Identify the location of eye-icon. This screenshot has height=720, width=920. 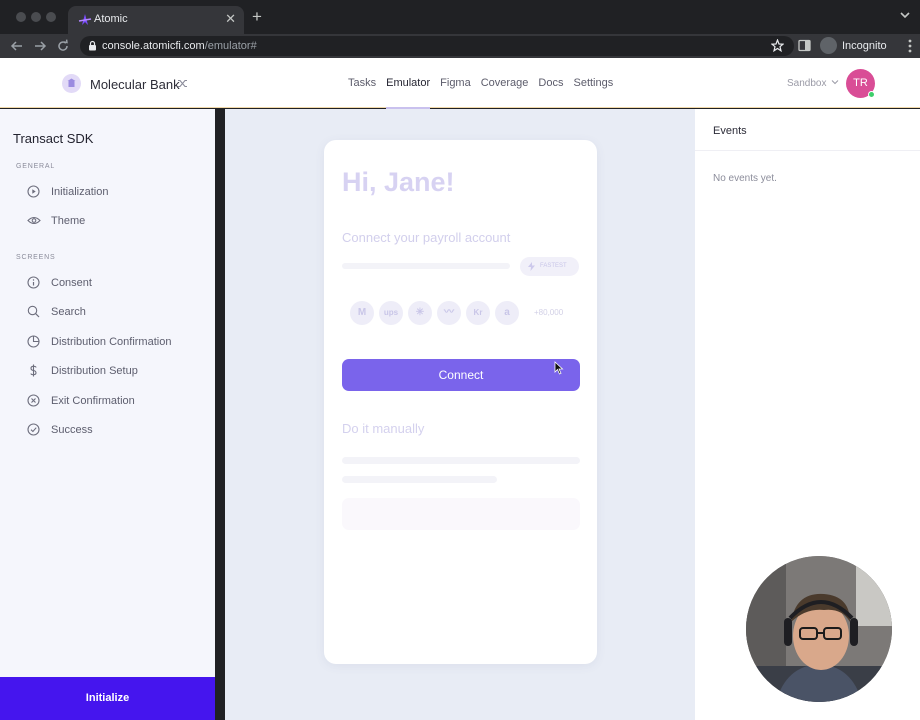
(34, 220).